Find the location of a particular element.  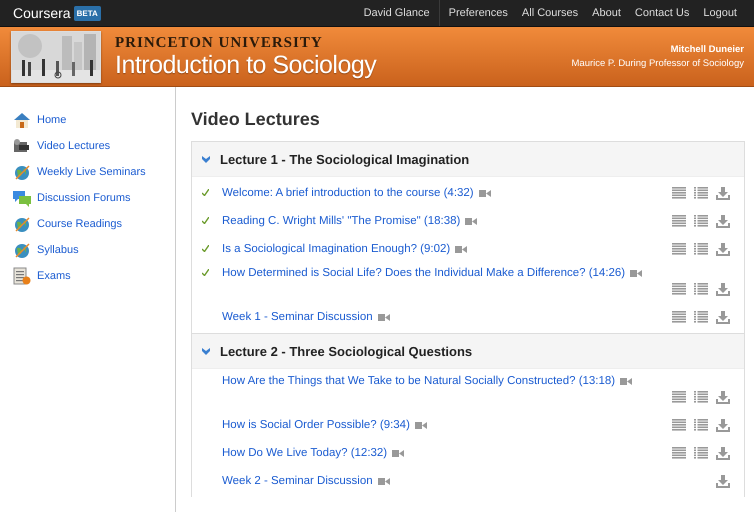

nav-link: Contact Us is located at coordinates (662, 13).